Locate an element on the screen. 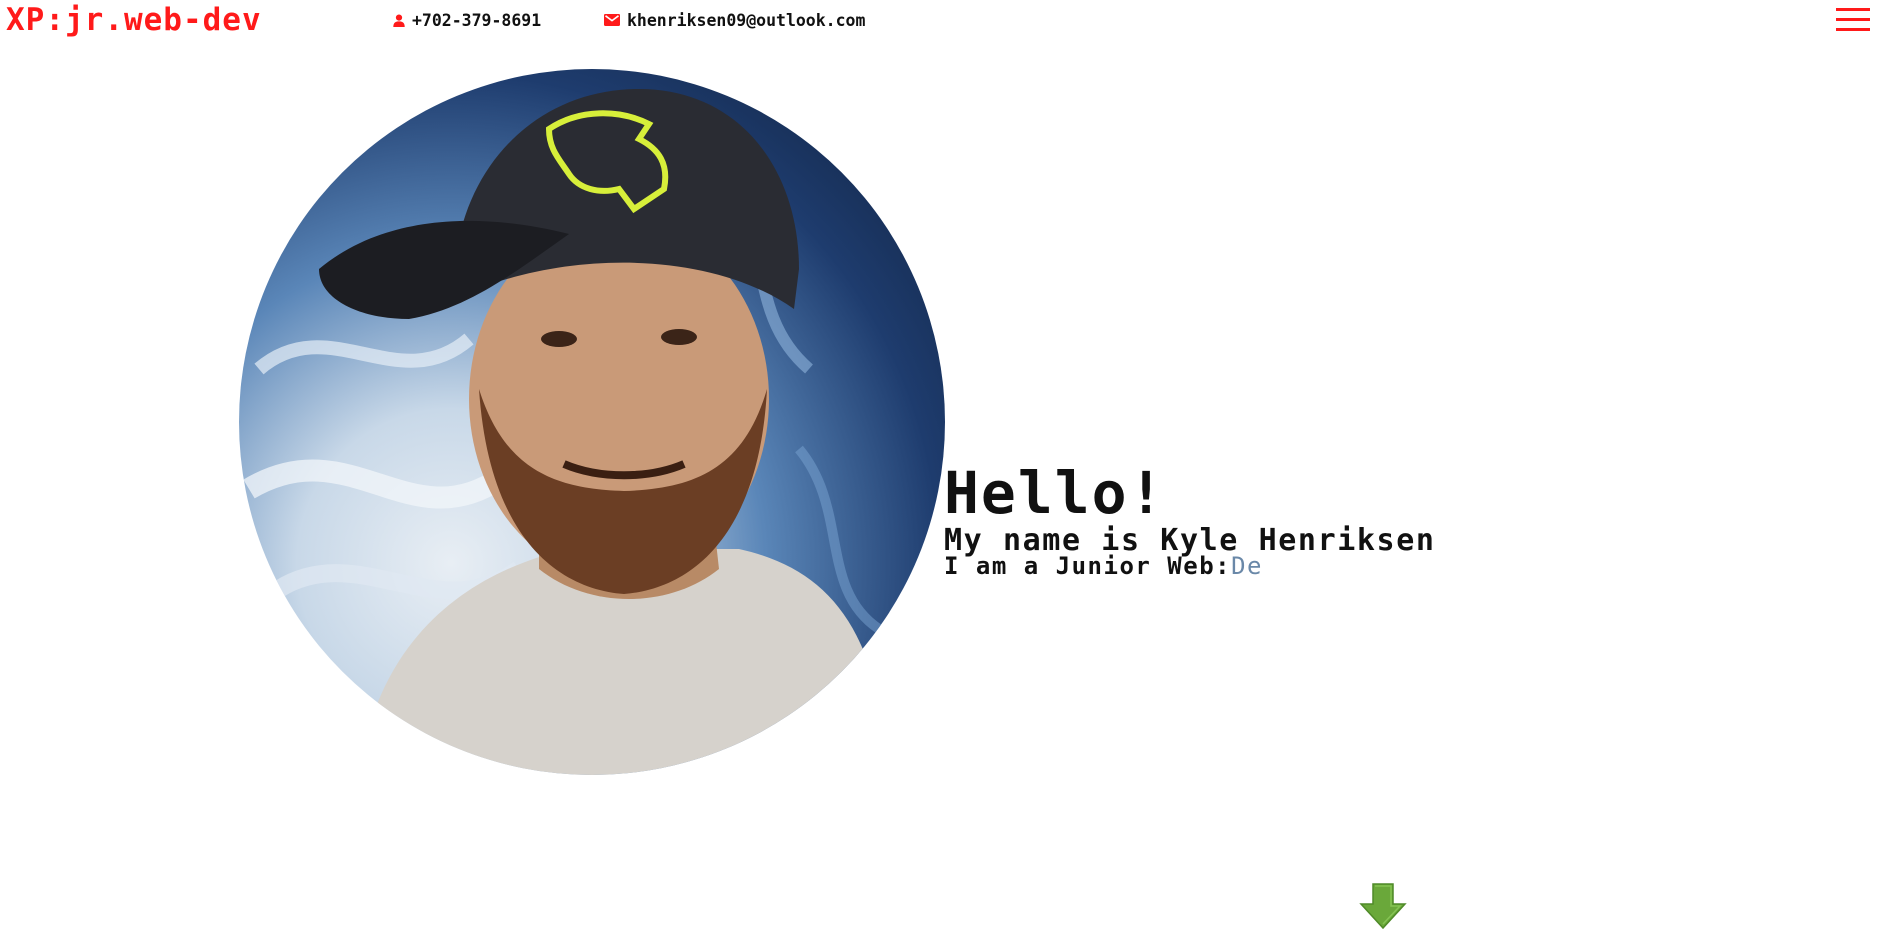  greeting-heading: Hello! is located at coordinates (1055, 493).